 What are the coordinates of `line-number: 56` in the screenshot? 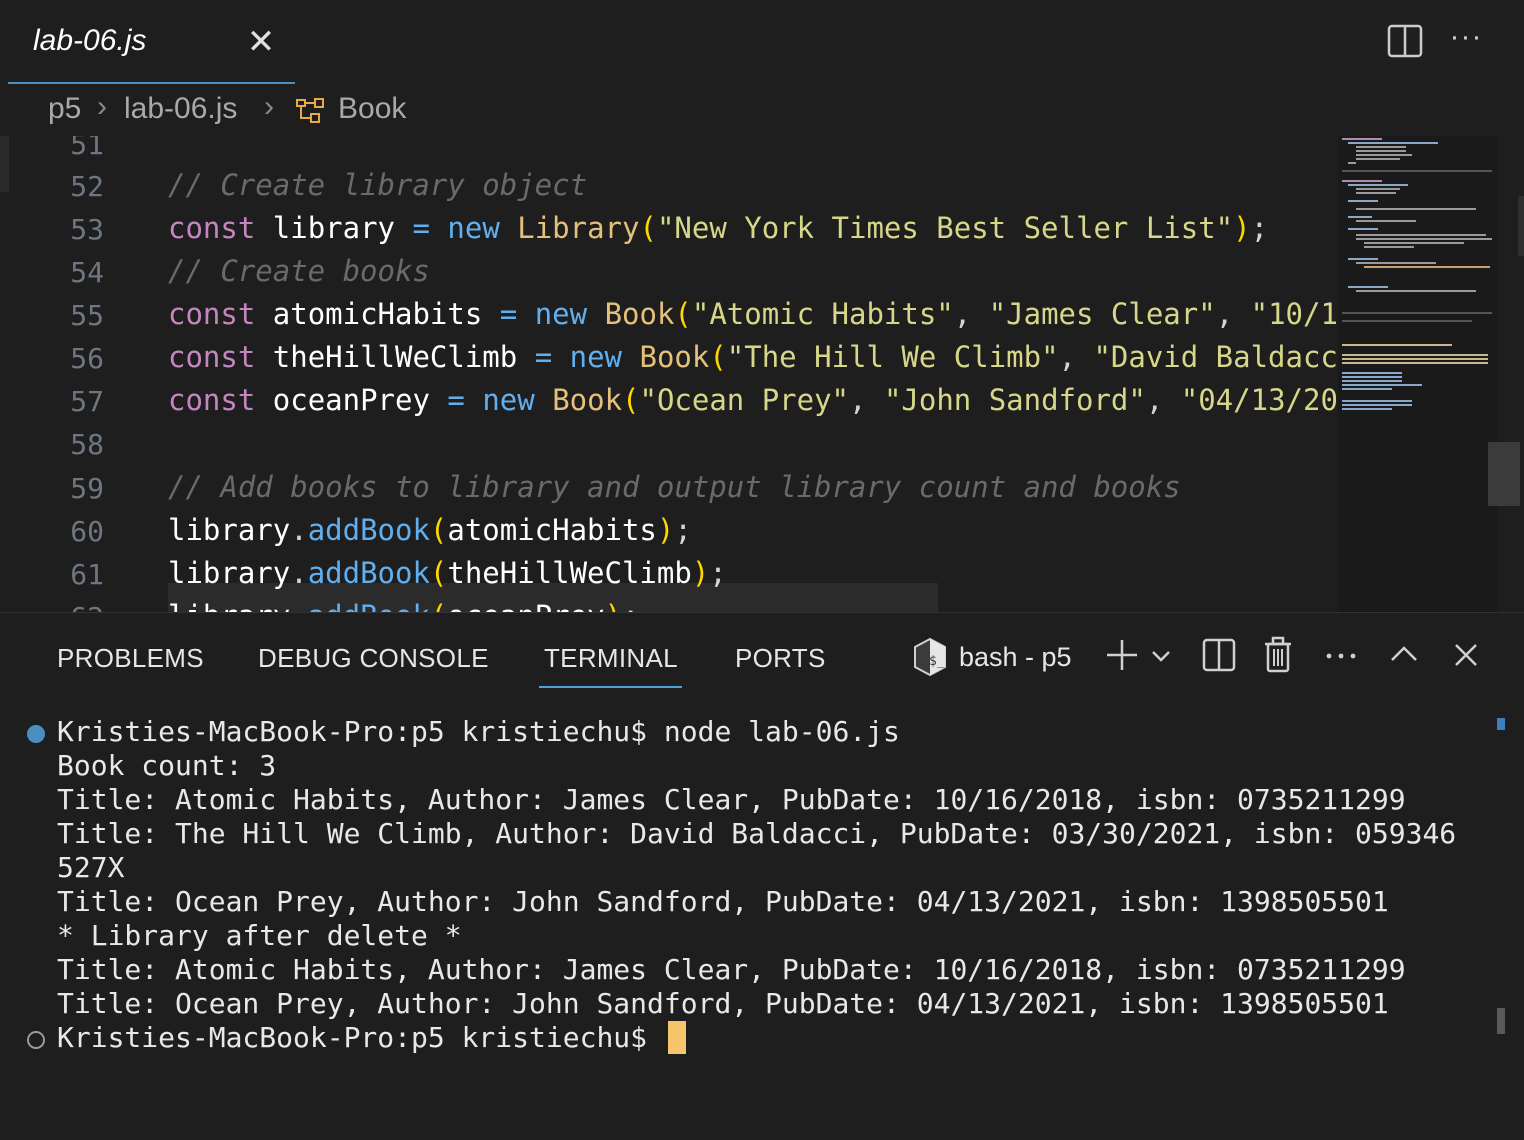 It's located at (87, 358).